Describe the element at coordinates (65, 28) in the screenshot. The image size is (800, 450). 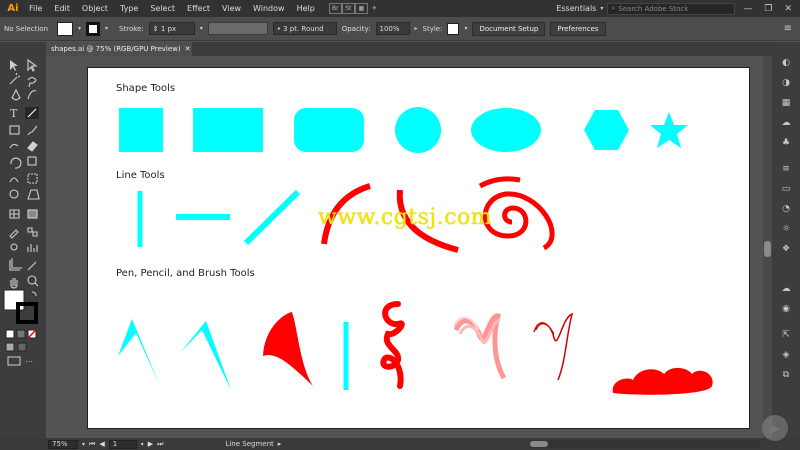
I see `fill-swatch` at that location.